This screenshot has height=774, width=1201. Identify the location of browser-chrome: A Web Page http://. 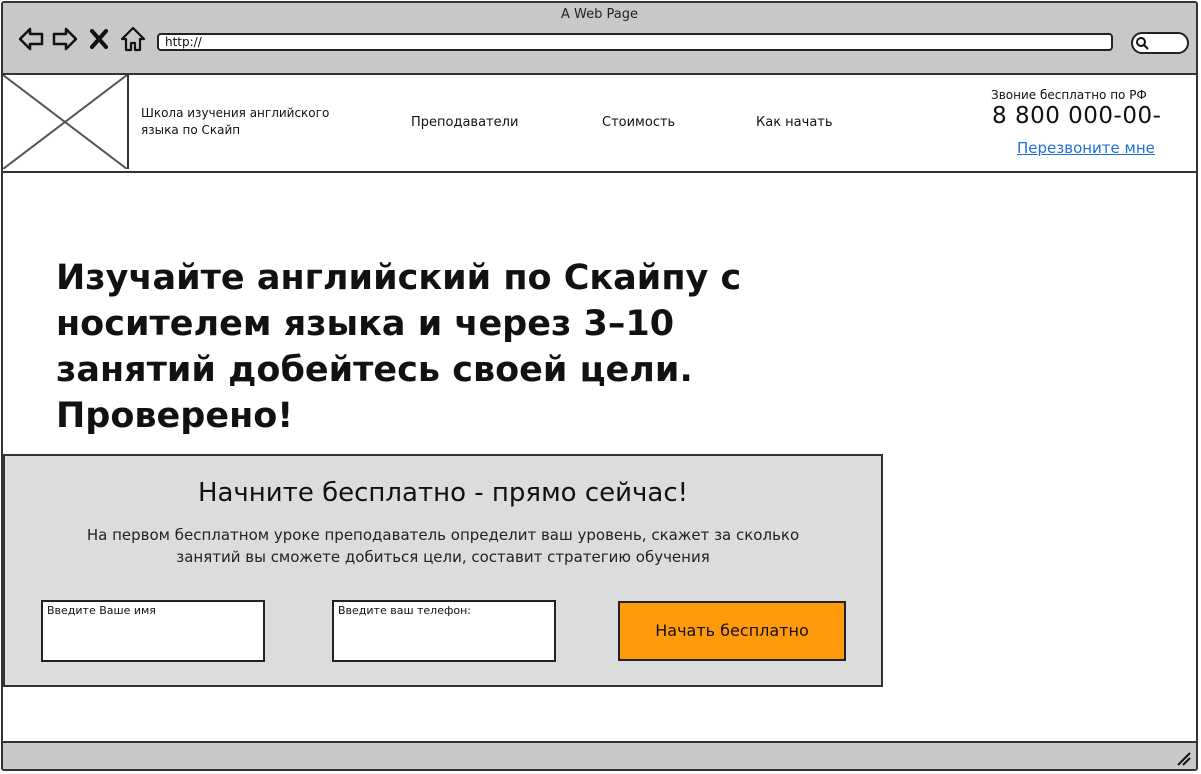
(599, 39).